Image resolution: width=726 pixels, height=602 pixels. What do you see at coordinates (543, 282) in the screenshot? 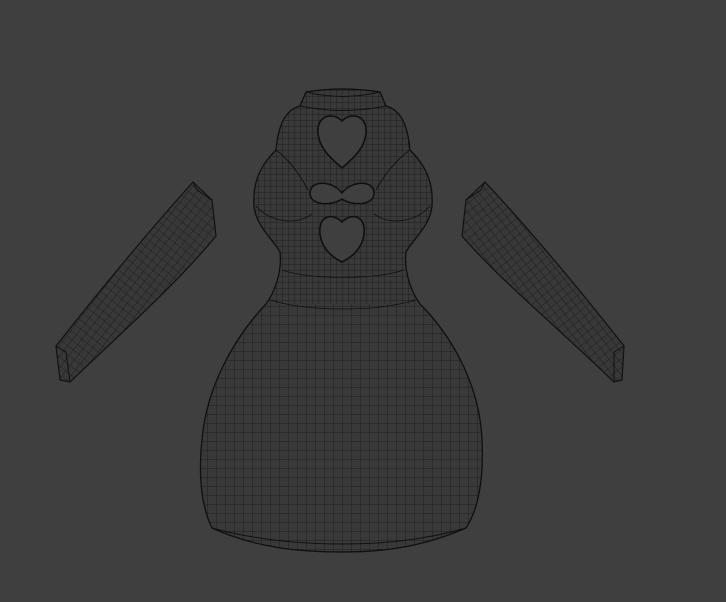
I see `right-sleeve-mesh` at bounding box center [543, 282].